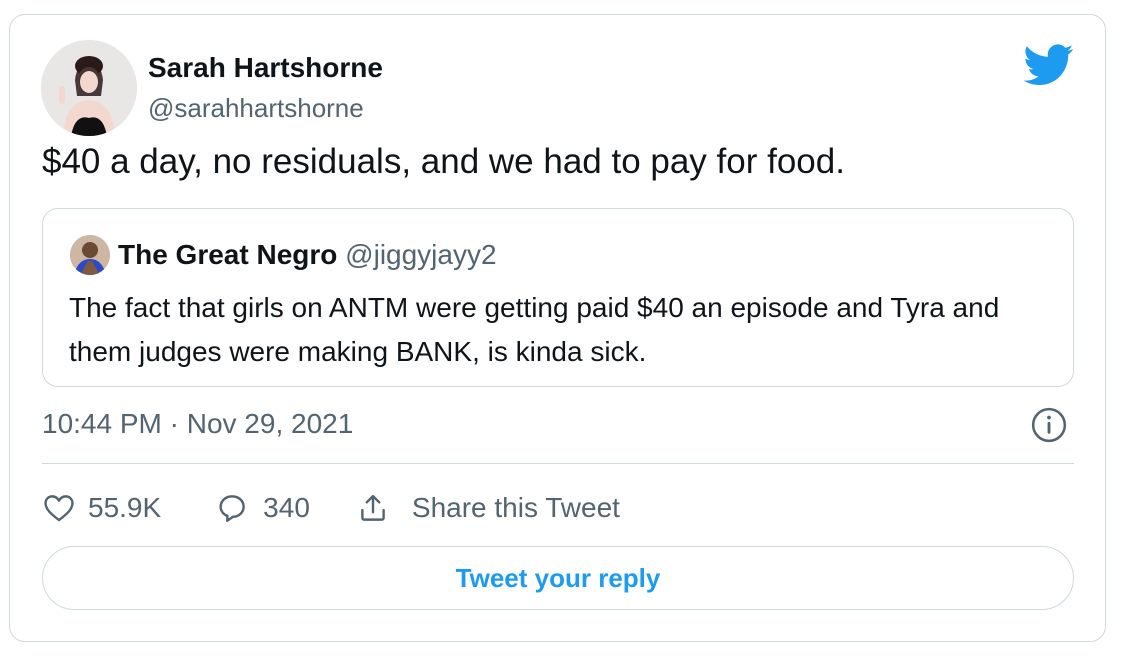 Image resolution: width=1130 pixels, height=658 pixels. What do you see at coordinates (420, 254) in the screenshot?
I see `quoted-author-handle: @jiggyjayy2` at bounding box center [420, 254].